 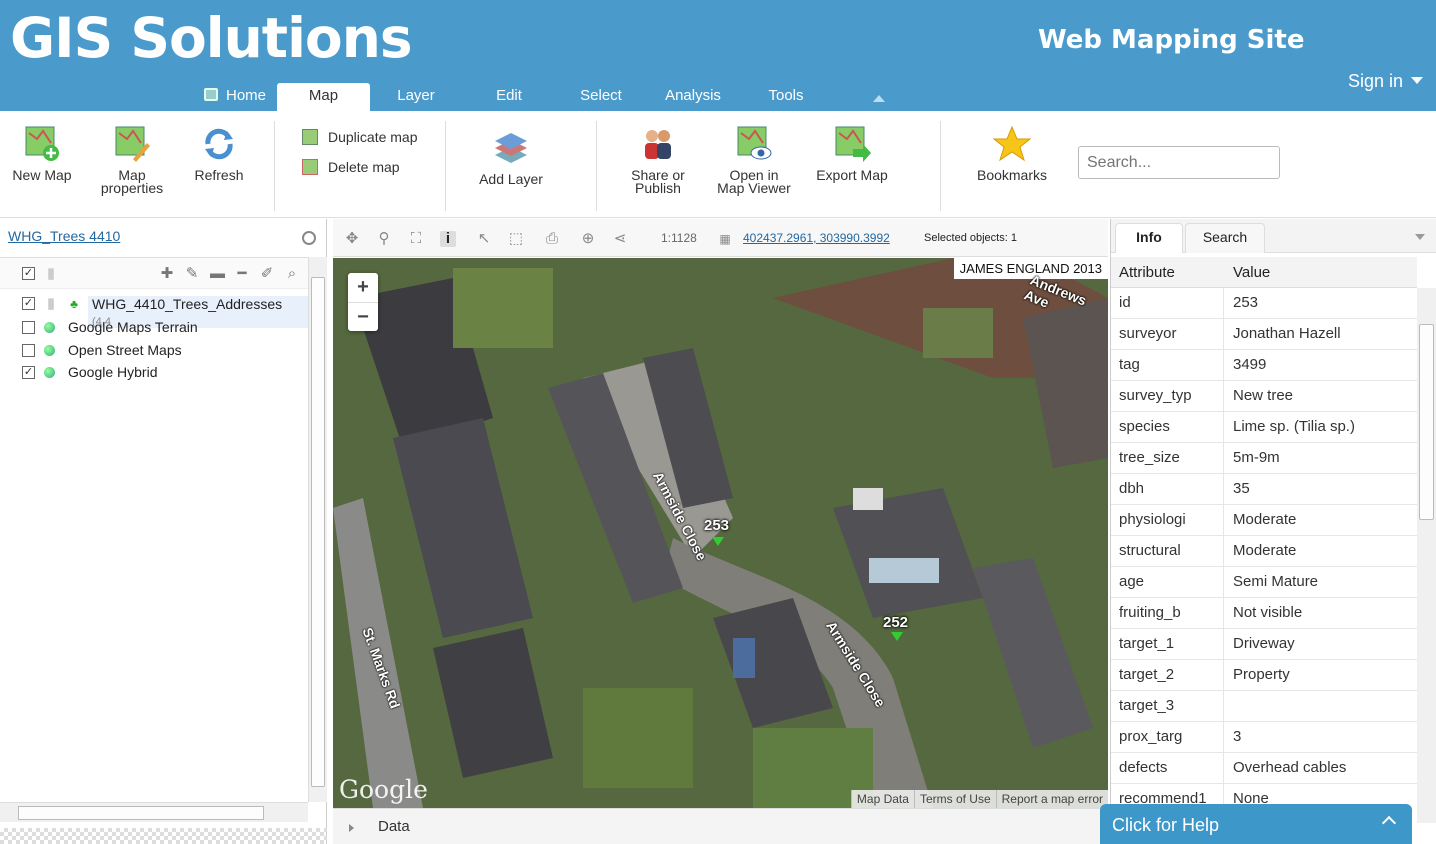 What do you see at coordinates (384, 239) in the screenshot?
I see `zoom-icon: ⚲` at bounding box center [384, 239].